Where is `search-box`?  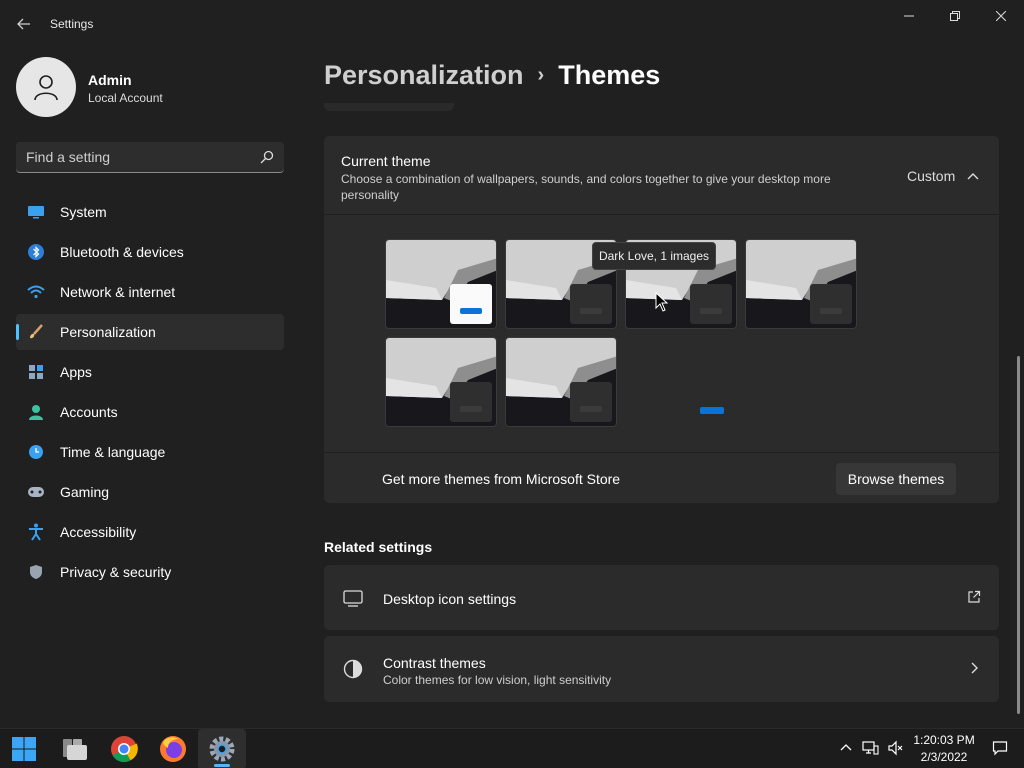
search-box is located at coordinates (150, 157).